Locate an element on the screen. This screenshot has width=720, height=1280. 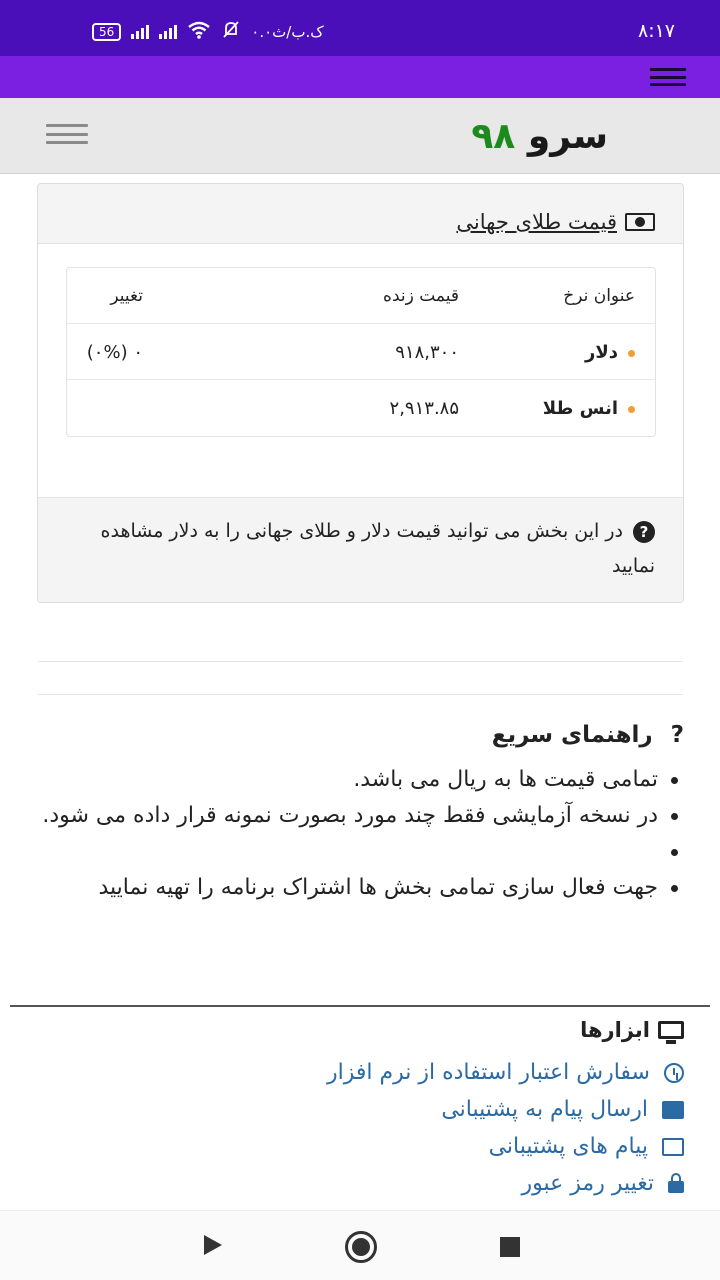
table-row: دلار ۹۱۸,۳۰۰ (۰%) ۰ is located at coordinates (361, 352).